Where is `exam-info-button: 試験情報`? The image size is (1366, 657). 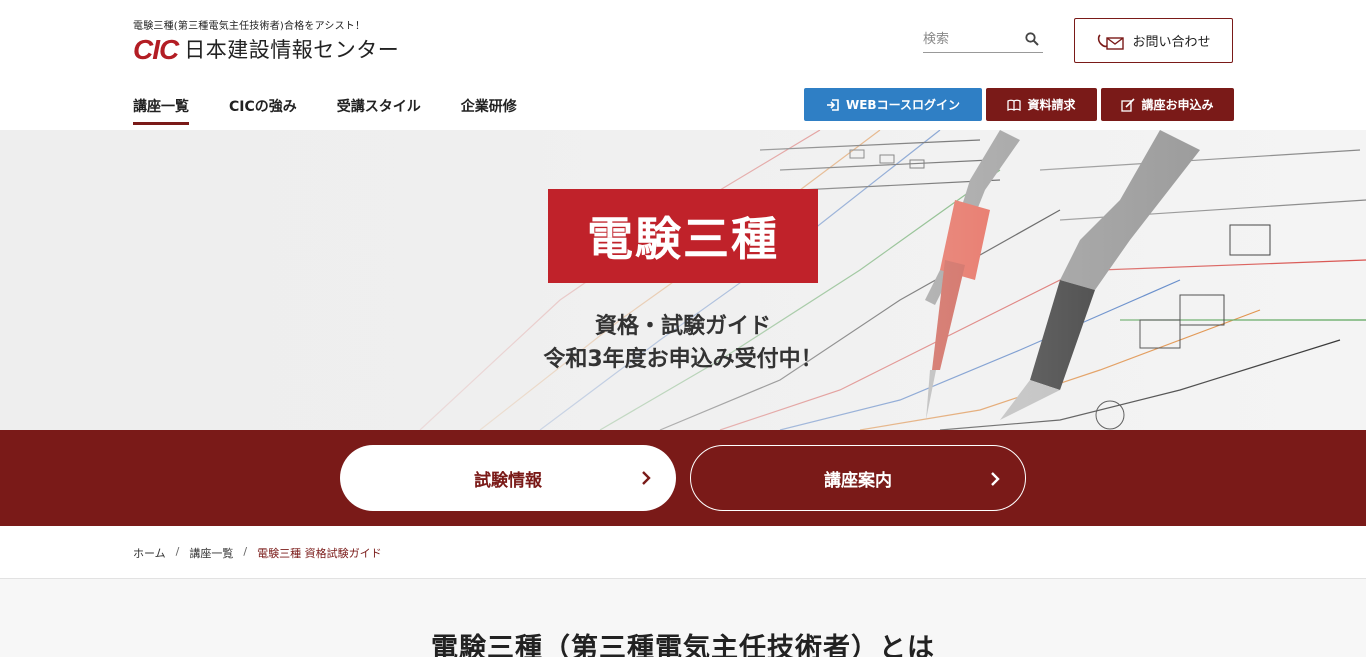
exam-info-button: 試験情報 is located at coordinates (508, 478).